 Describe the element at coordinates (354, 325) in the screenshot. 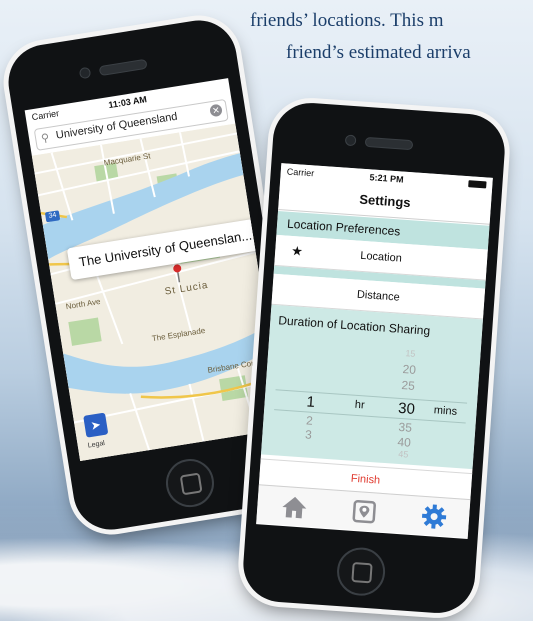

I see `duration-header: Duration of Location Sharing` at that location.